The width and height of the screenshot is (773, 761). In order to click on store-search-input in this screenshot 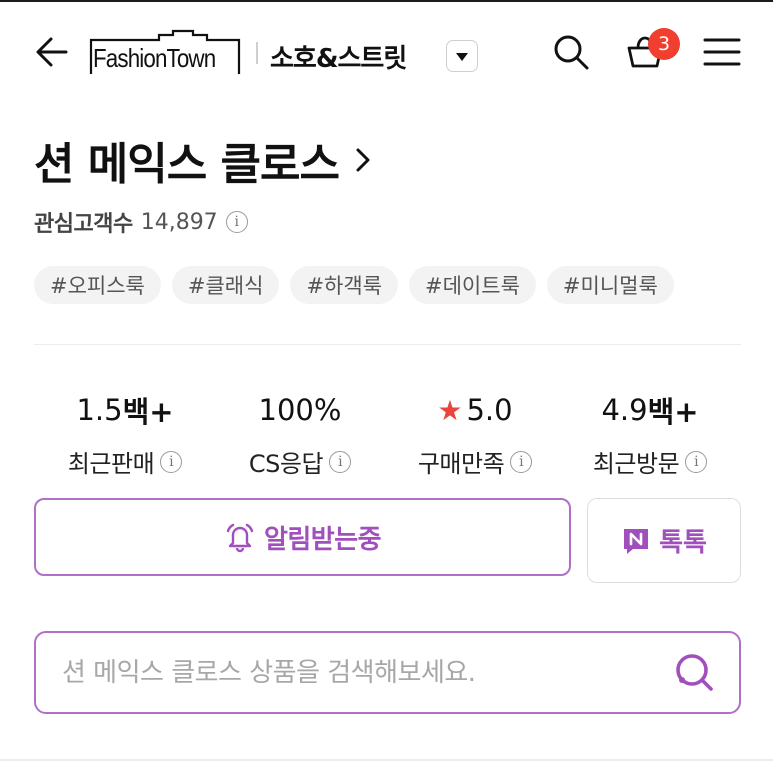, I will do `click(357, 673)`.